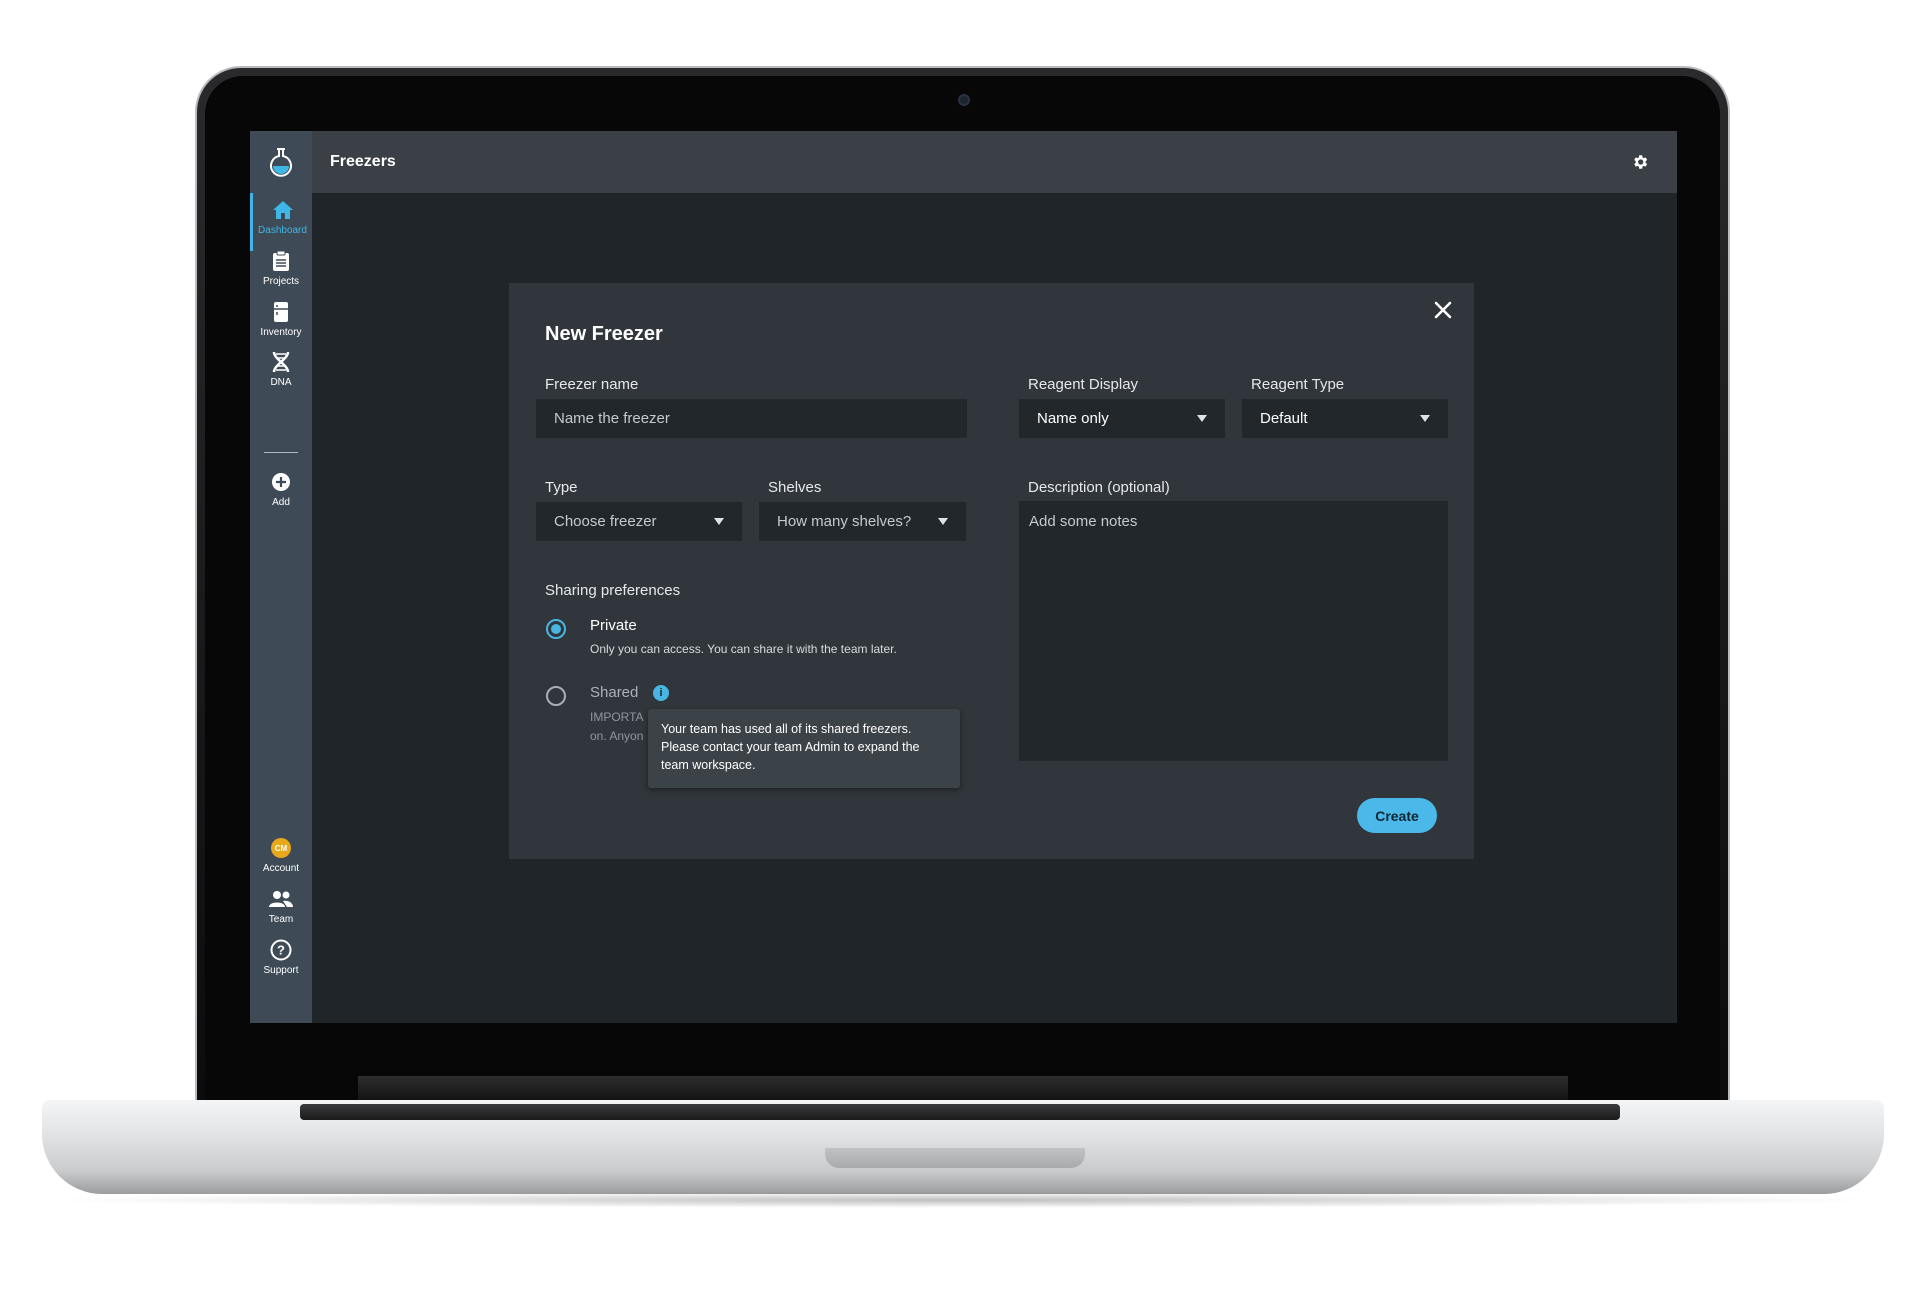 The image size is (1920, 1291). I want to click on sidebar-item-label: Projects, so click(281, 281).